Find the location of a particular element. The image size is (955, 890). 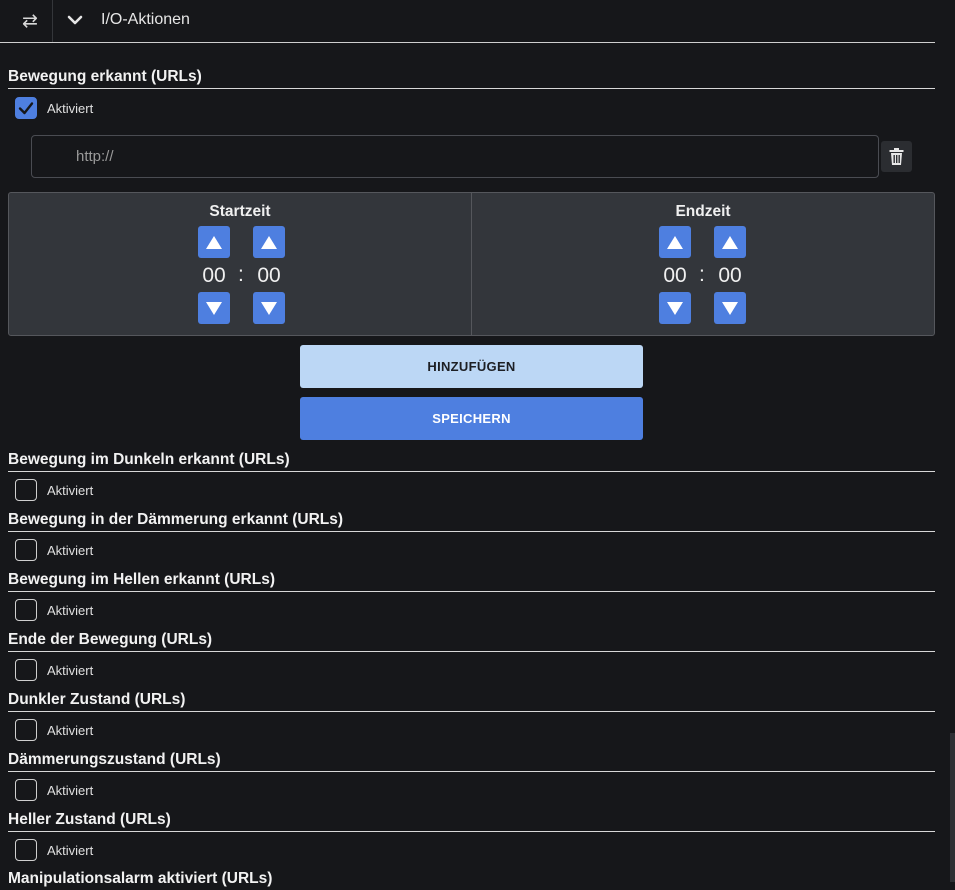

motion-dusk-enabled-row: Aktiviert is located at coordinates (54, 550).